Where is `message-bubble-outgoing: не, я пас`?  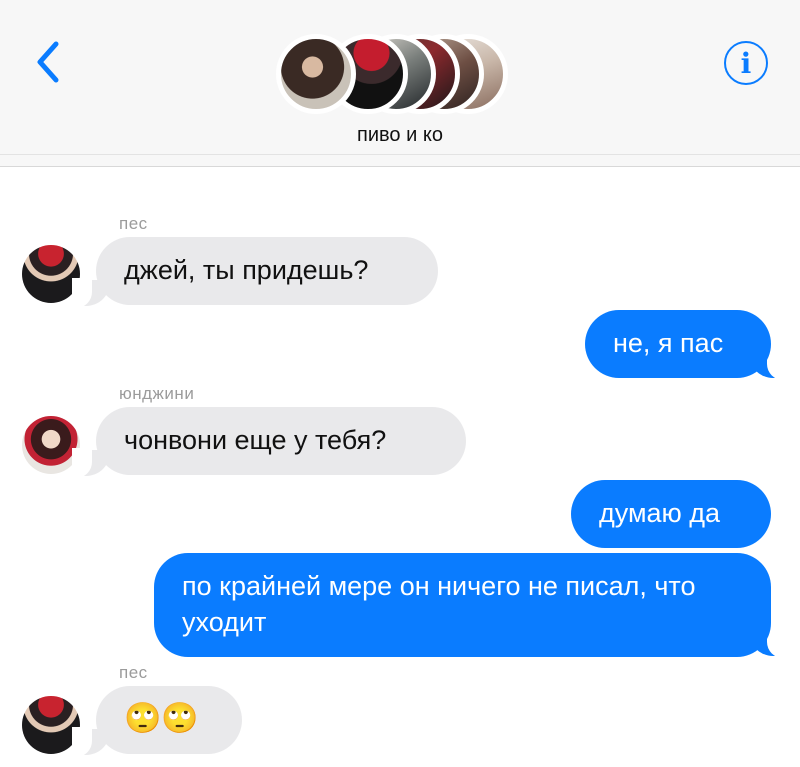
message-bubble-outgoing: не, я пас is located at coordinates (678, 344).